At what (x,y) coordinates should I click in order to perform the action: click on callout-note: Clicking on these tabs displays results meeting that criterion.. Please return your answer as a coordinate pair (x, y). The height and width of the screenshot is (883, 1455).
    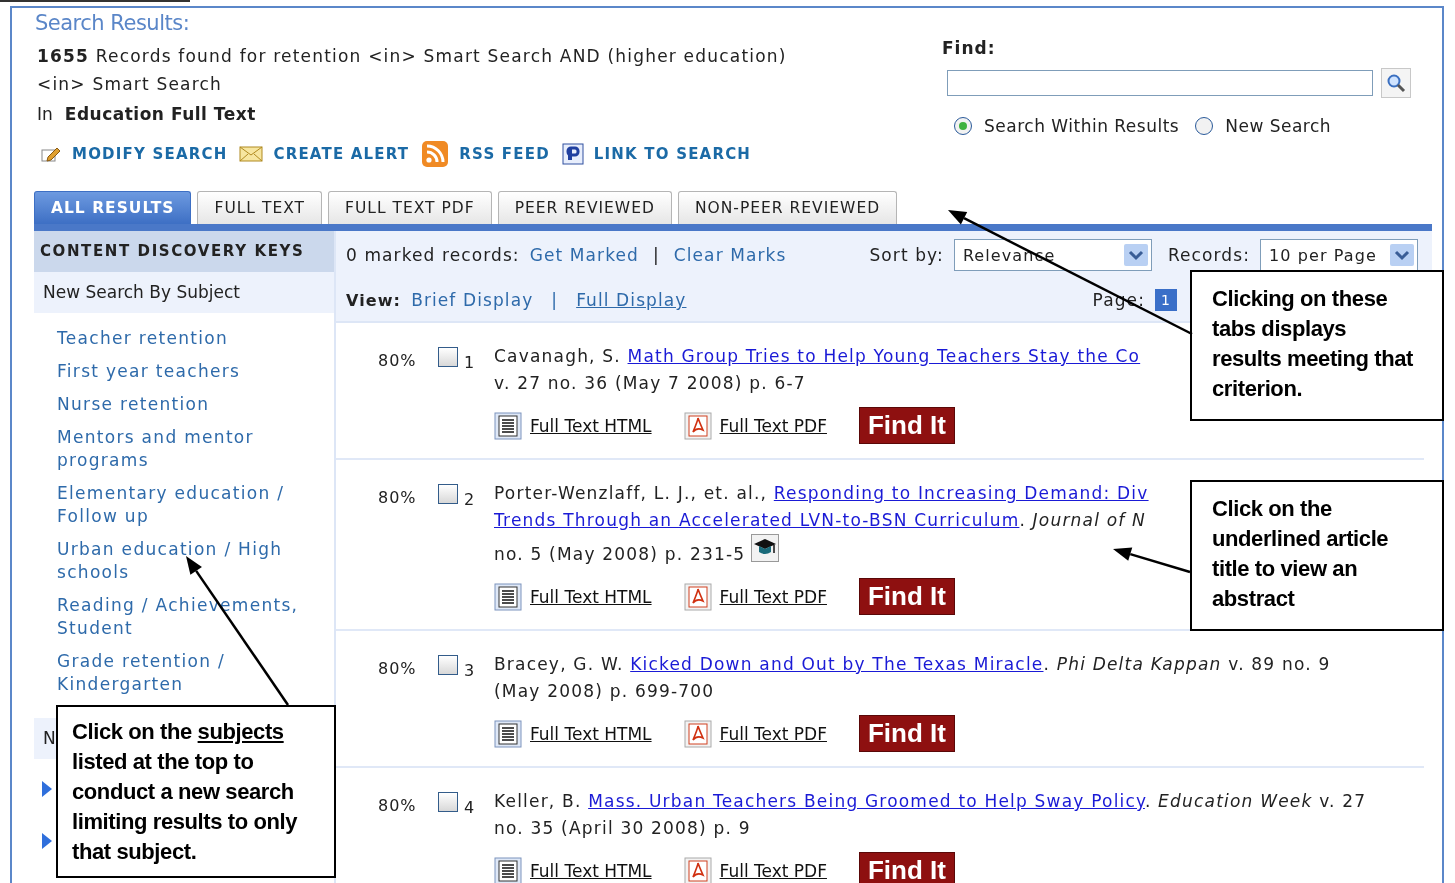
    Looking at the image, I should click on (1317, 345).